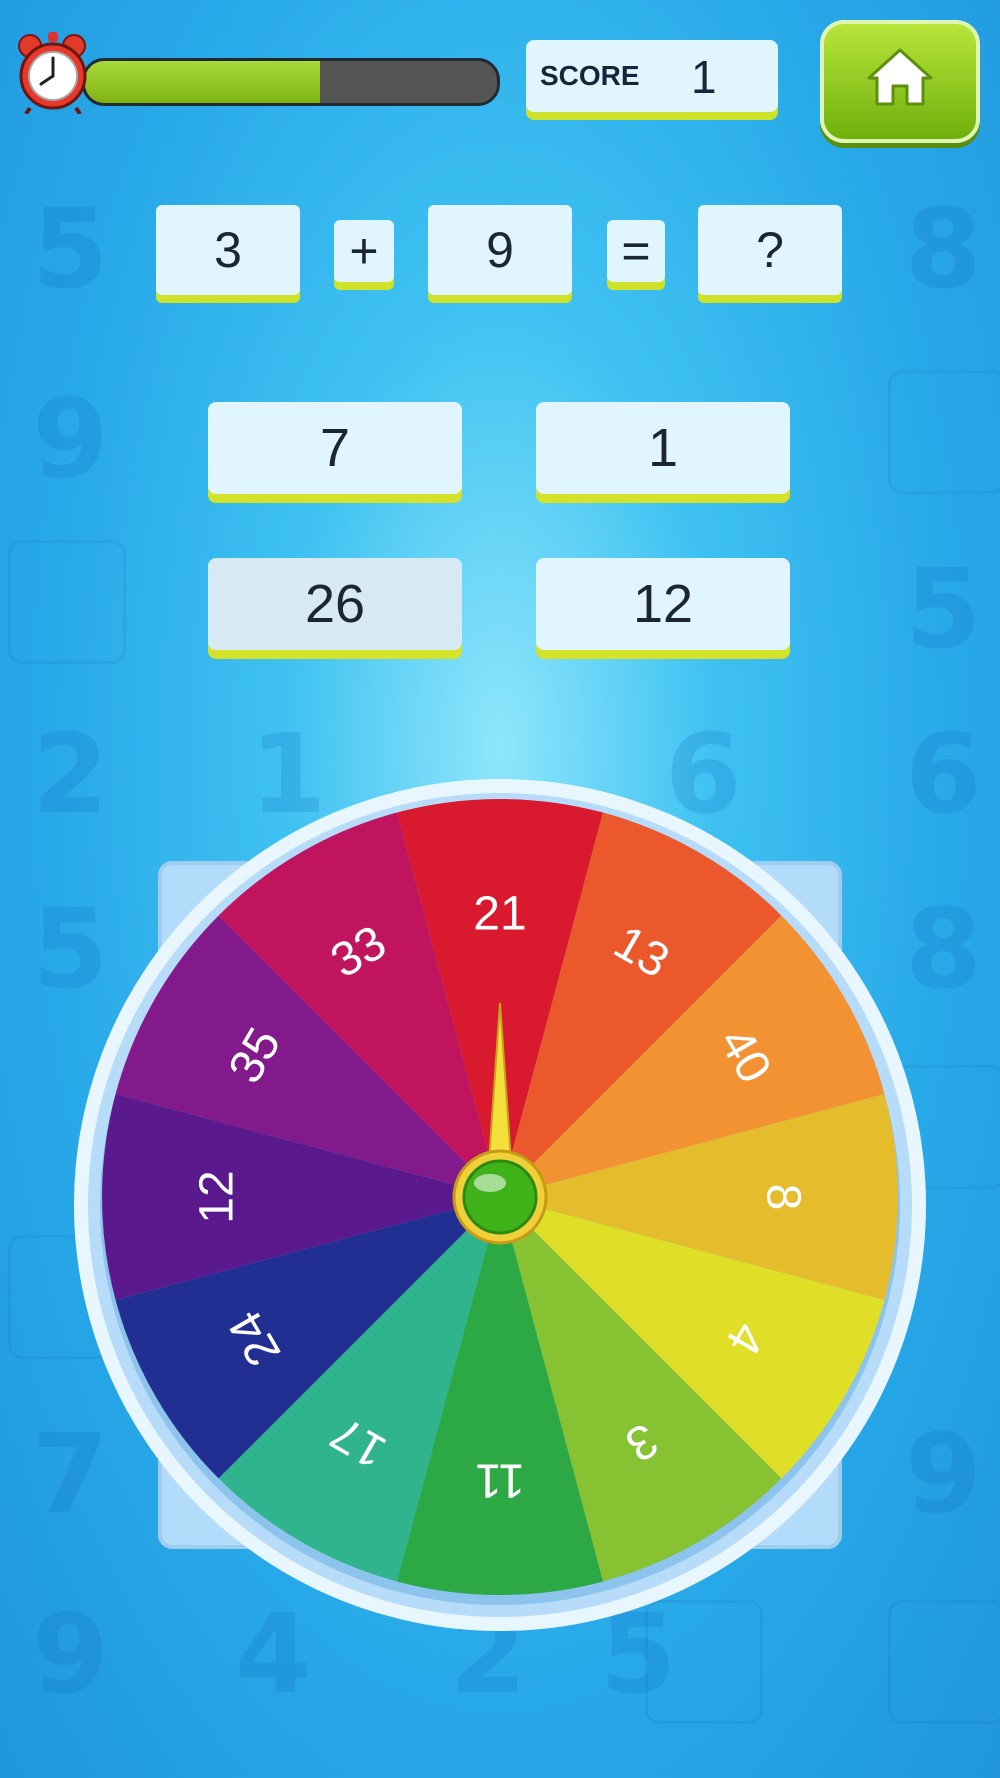  I want to click on operand-2-tile: 9, so click(500, 250).